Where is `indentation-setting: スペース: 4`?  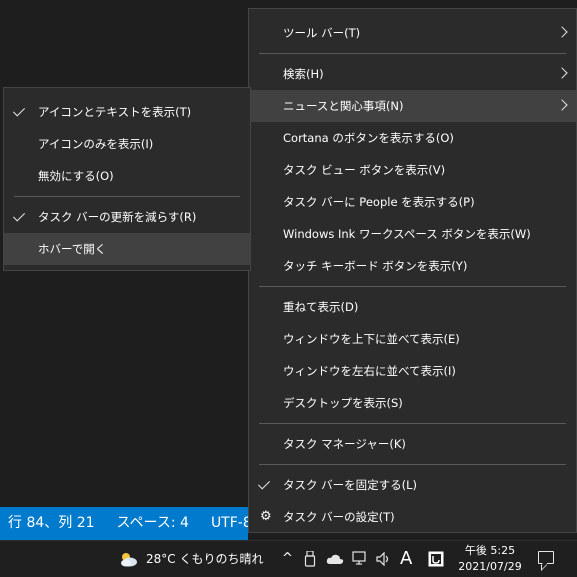
indentation-setting: スペース: 4 is located at coordinates (153, 523).